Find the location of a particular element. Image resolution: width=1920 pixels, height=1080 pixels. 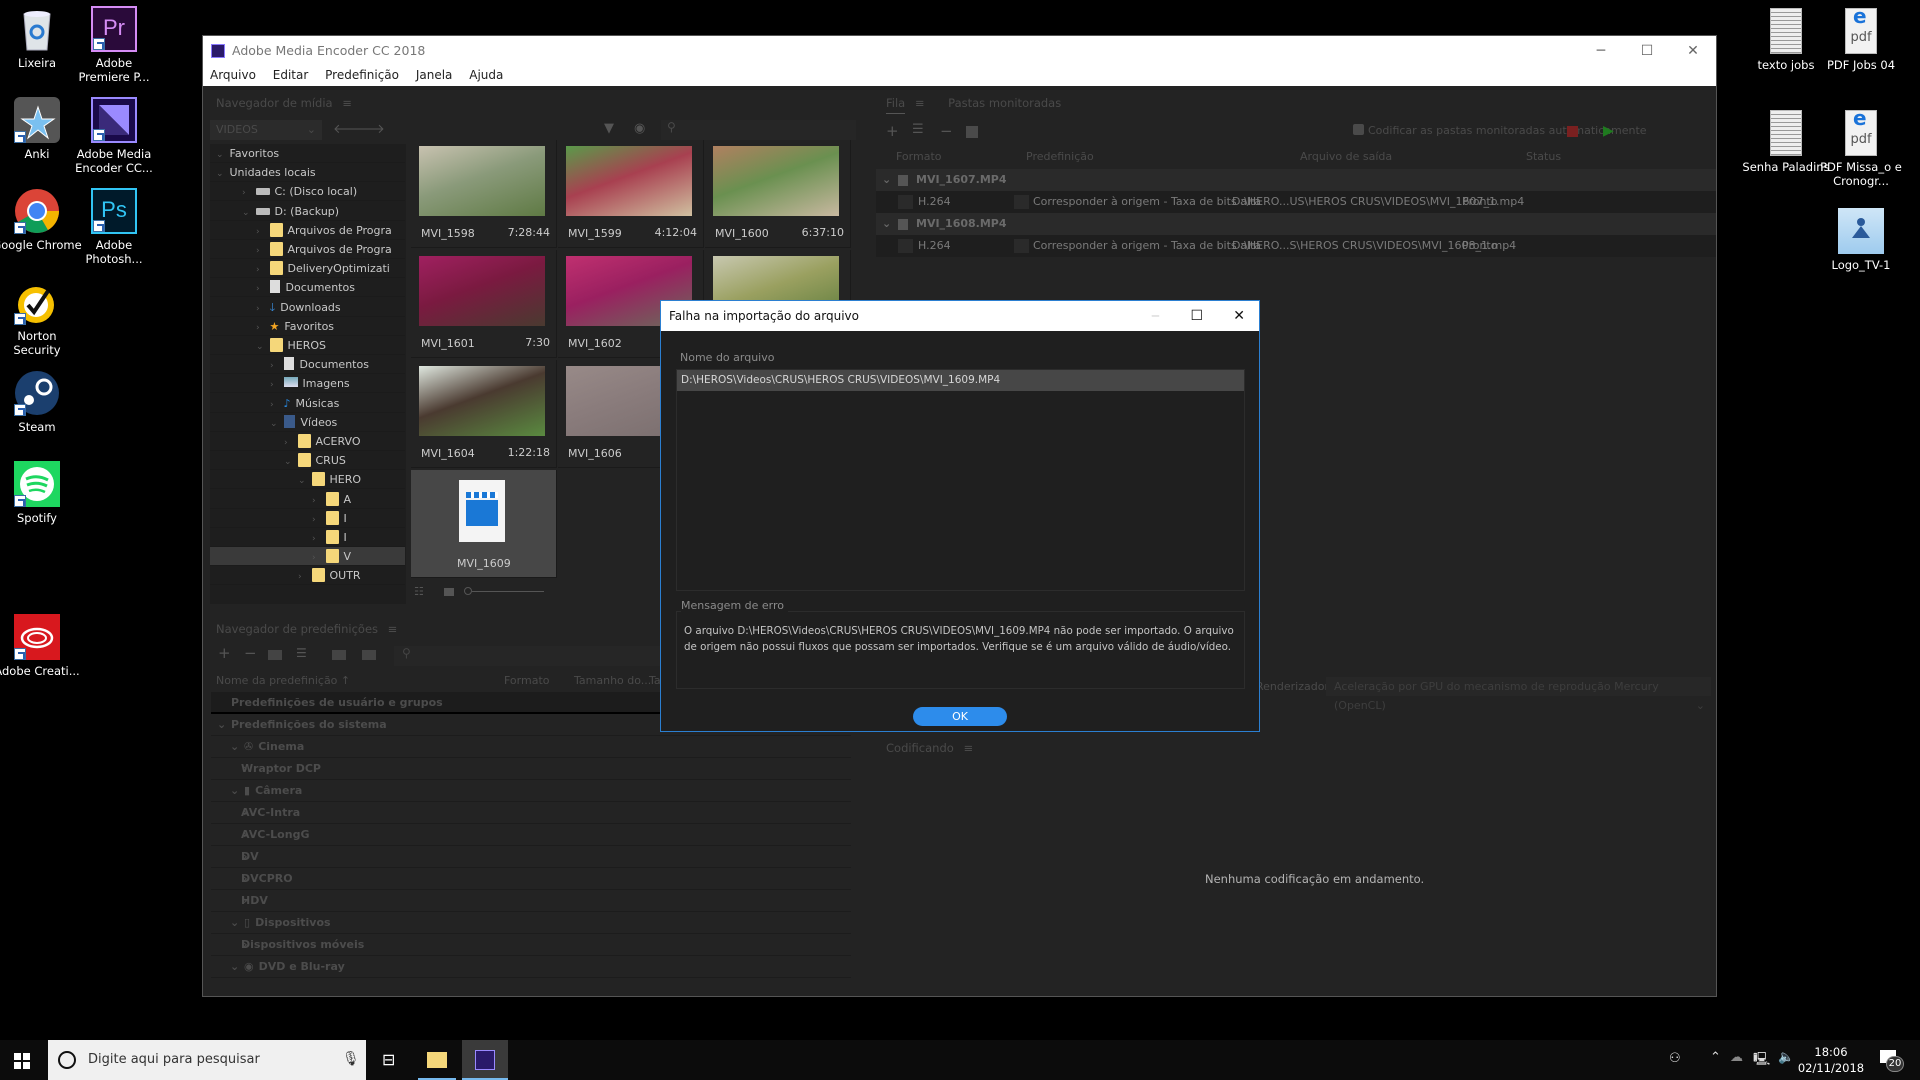

tree-item: › A is located at coordinates (307, 499).